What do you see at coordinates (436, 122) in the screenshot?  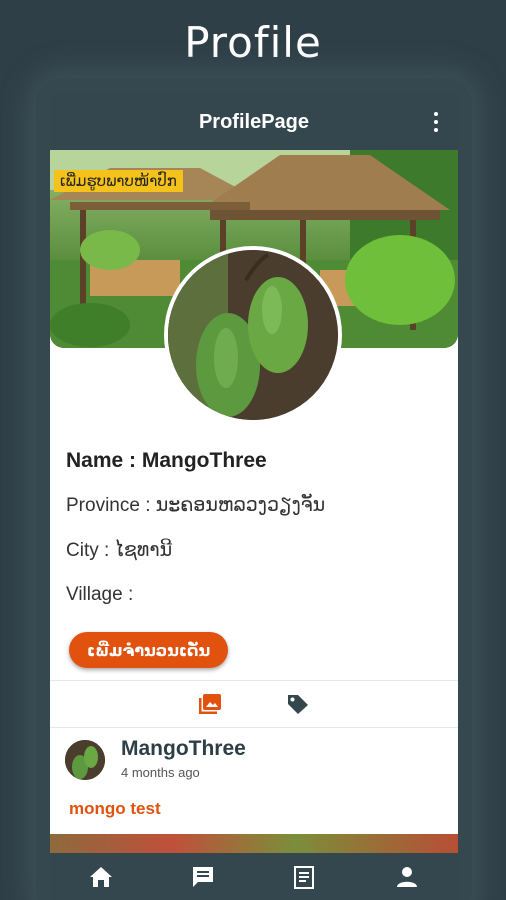 I see `more-vert-icon` at bounding box center [436, 122].